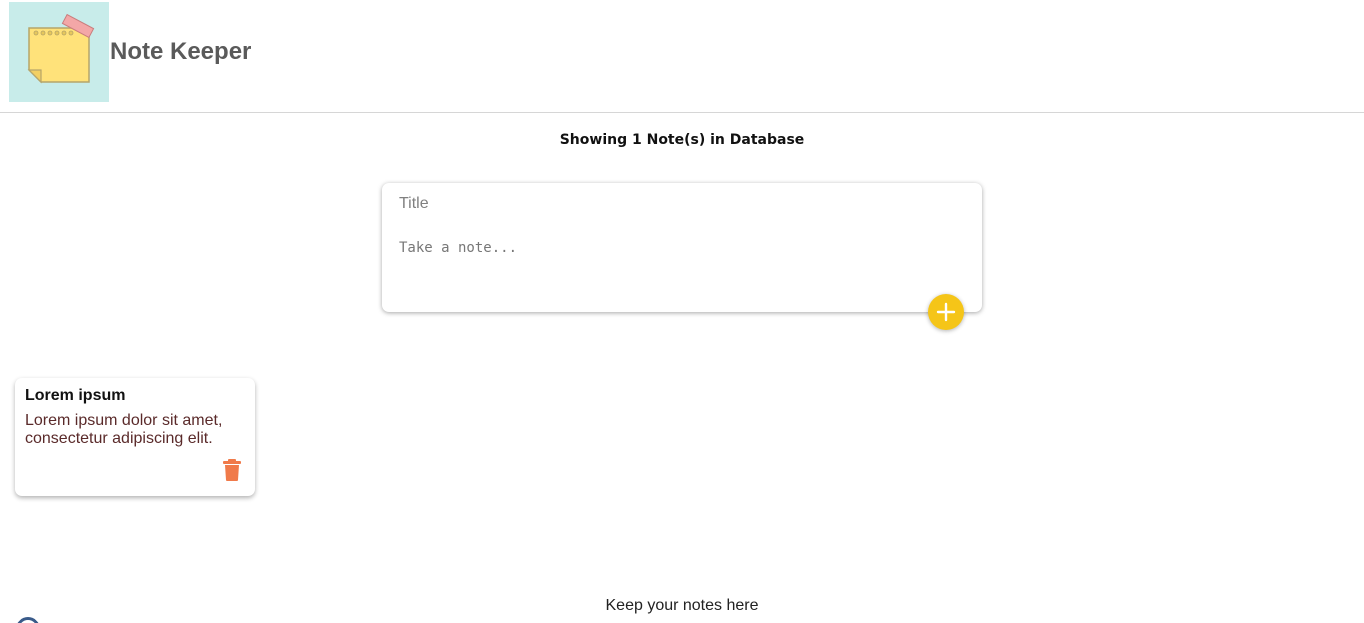 The image size is (1364, 623). I want to click on footer-text: Keep your notes here, so click(682, 605).